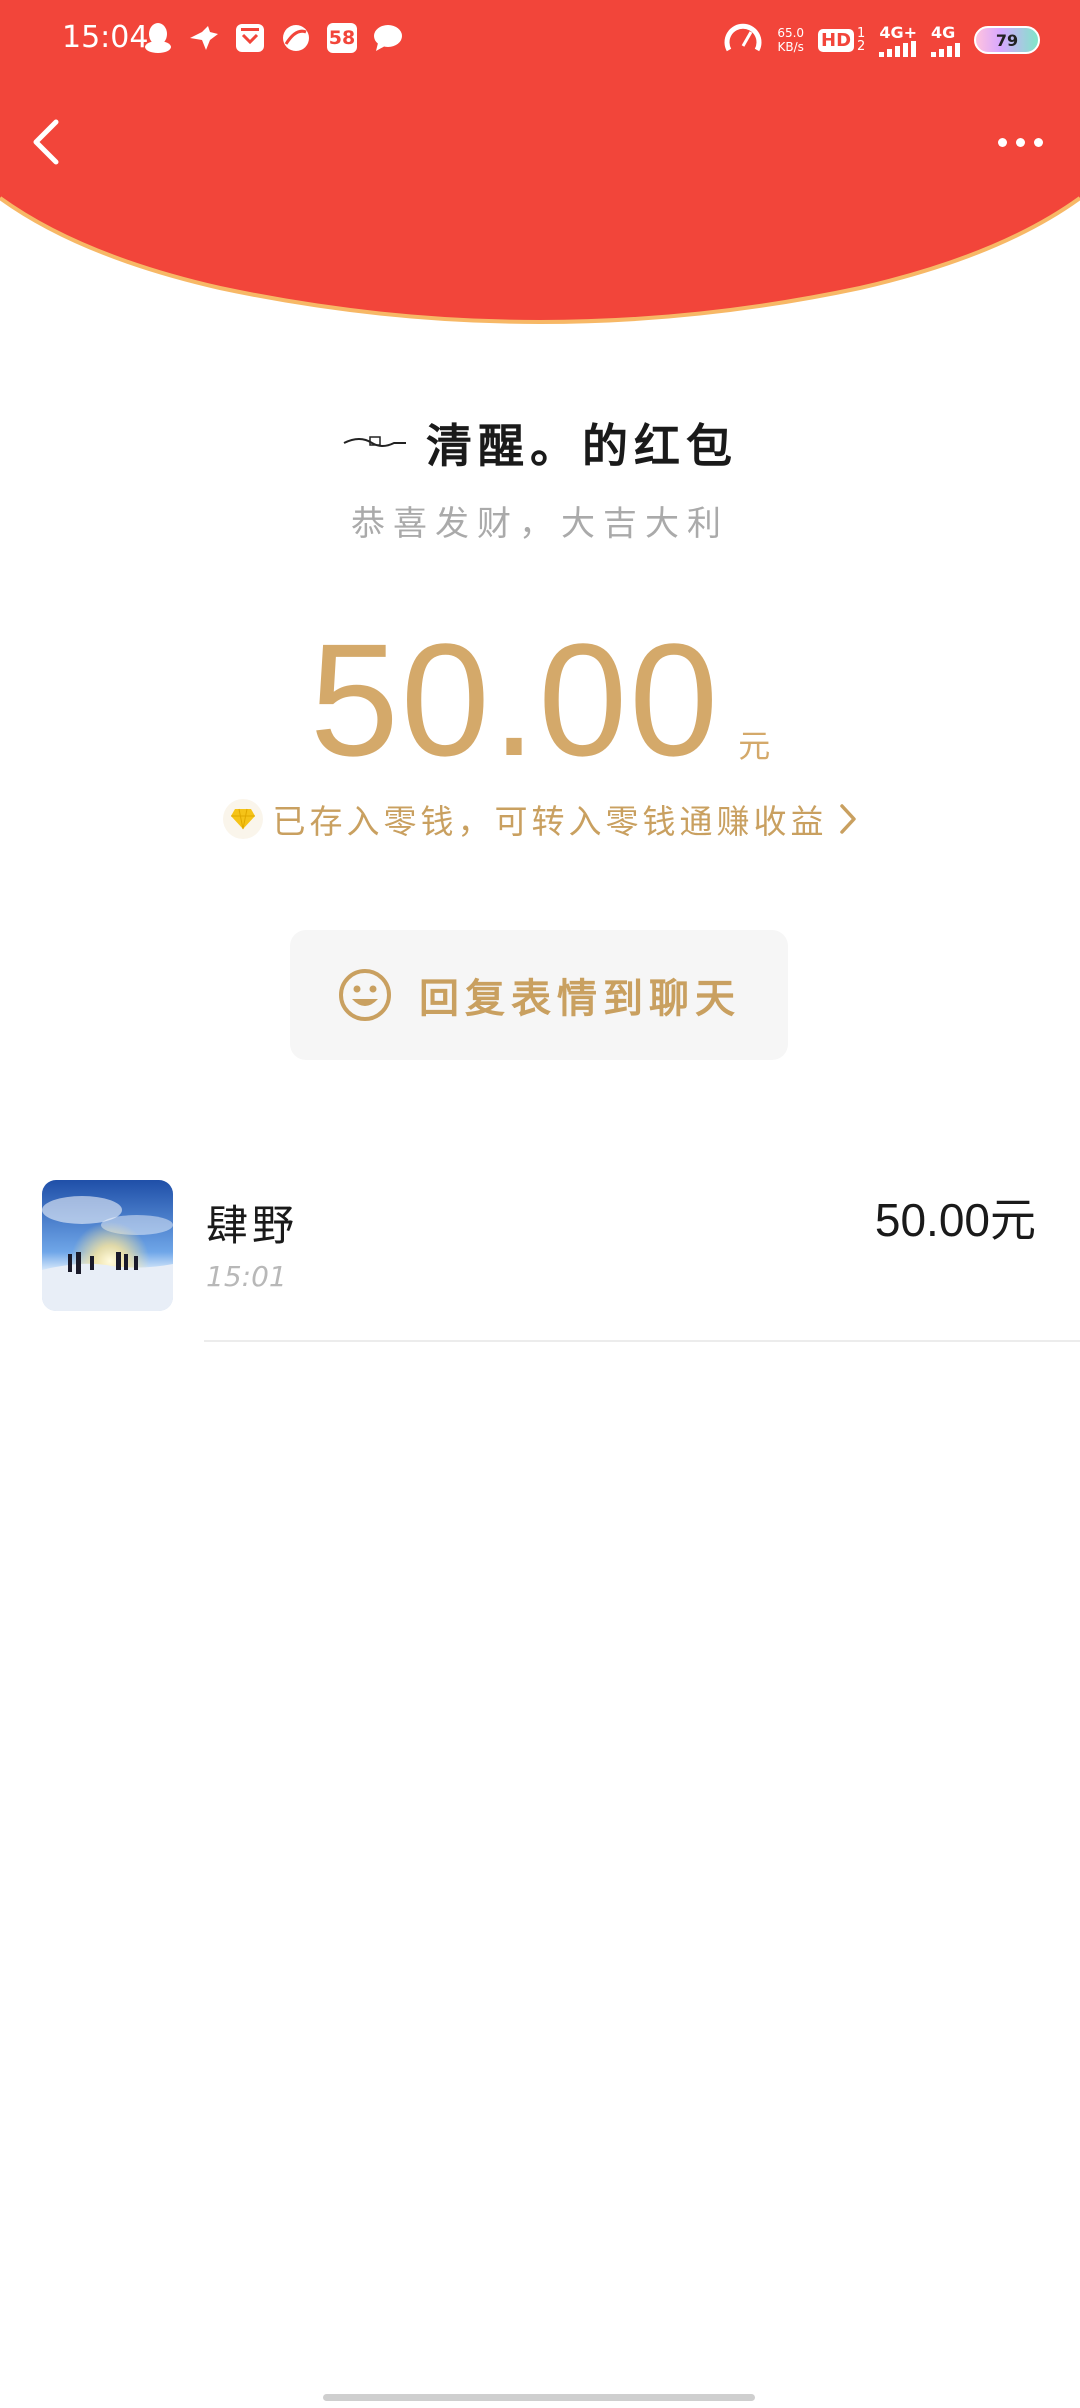 Image resolution: width=1080 pixels, height=2408 pixels. I want to click on battery-icon: 79, so click(1007, 40).